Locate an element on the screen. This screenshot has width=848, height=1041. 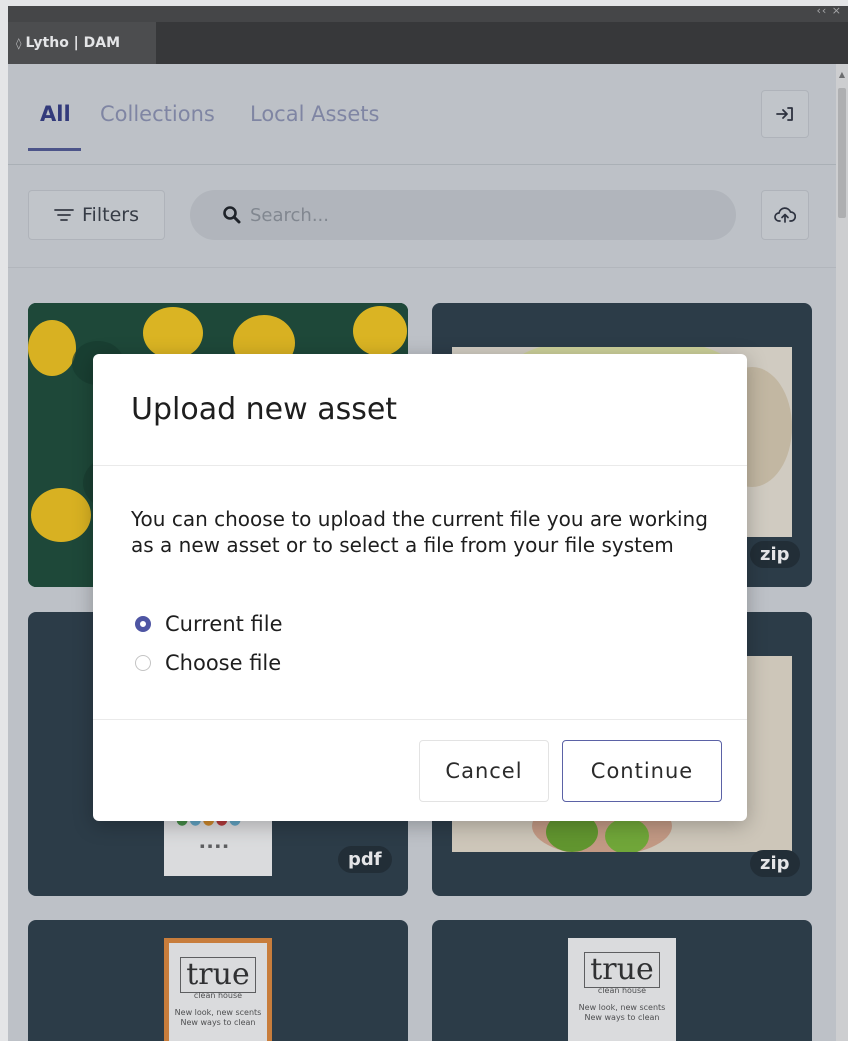
radio-choose-file: Choose file is located at coordinates (208, 663).